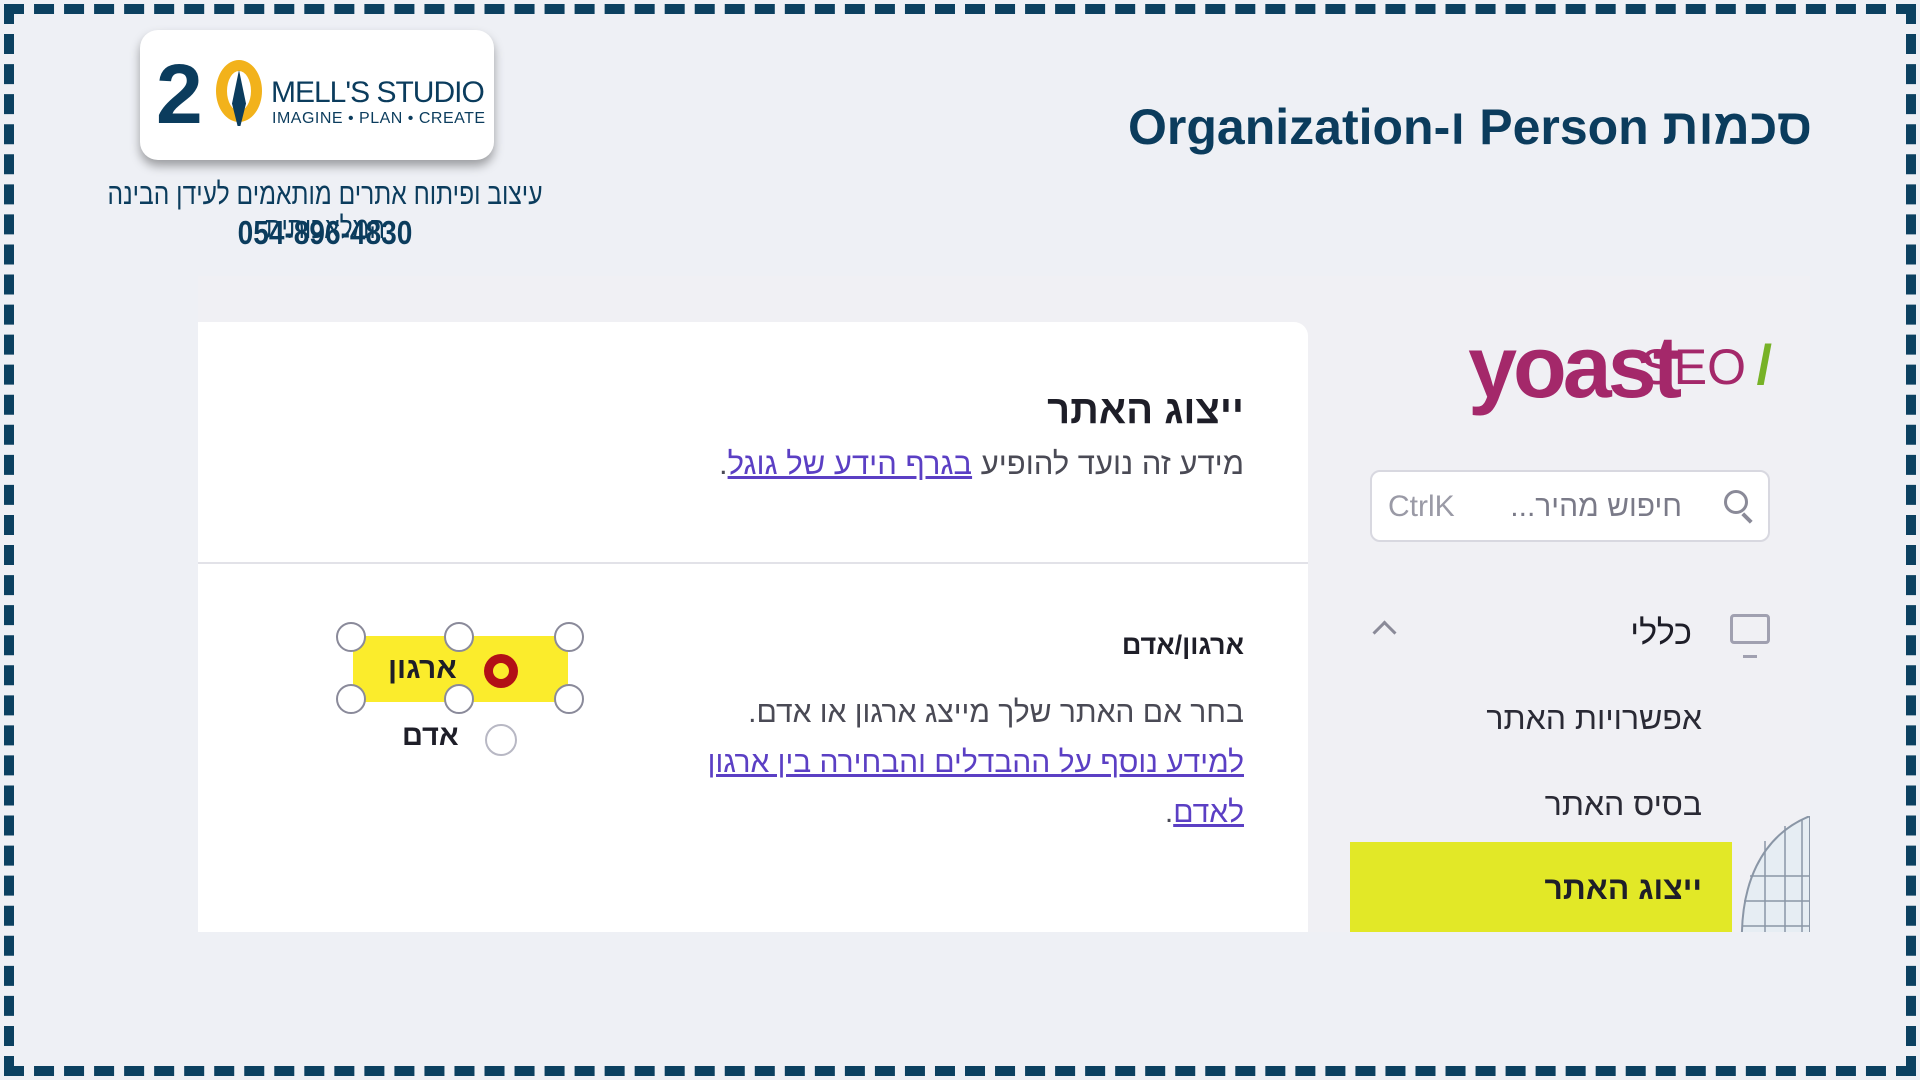  Describe the element at coordinates (996, 712) in the screenshot. I see `field-description-text: בחר אם האתר שלך מייצג ארגון או אדם.` at that location.